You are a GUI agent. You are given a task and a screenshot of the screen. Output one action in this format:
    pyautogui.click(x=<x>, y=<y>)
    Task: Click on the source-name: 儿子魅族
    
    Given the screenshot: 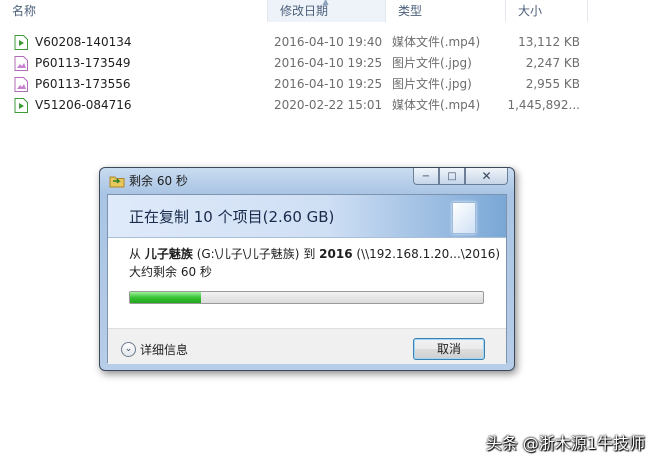 What is the action you would take?
    pyautogui.click(x=168, y=254)
    